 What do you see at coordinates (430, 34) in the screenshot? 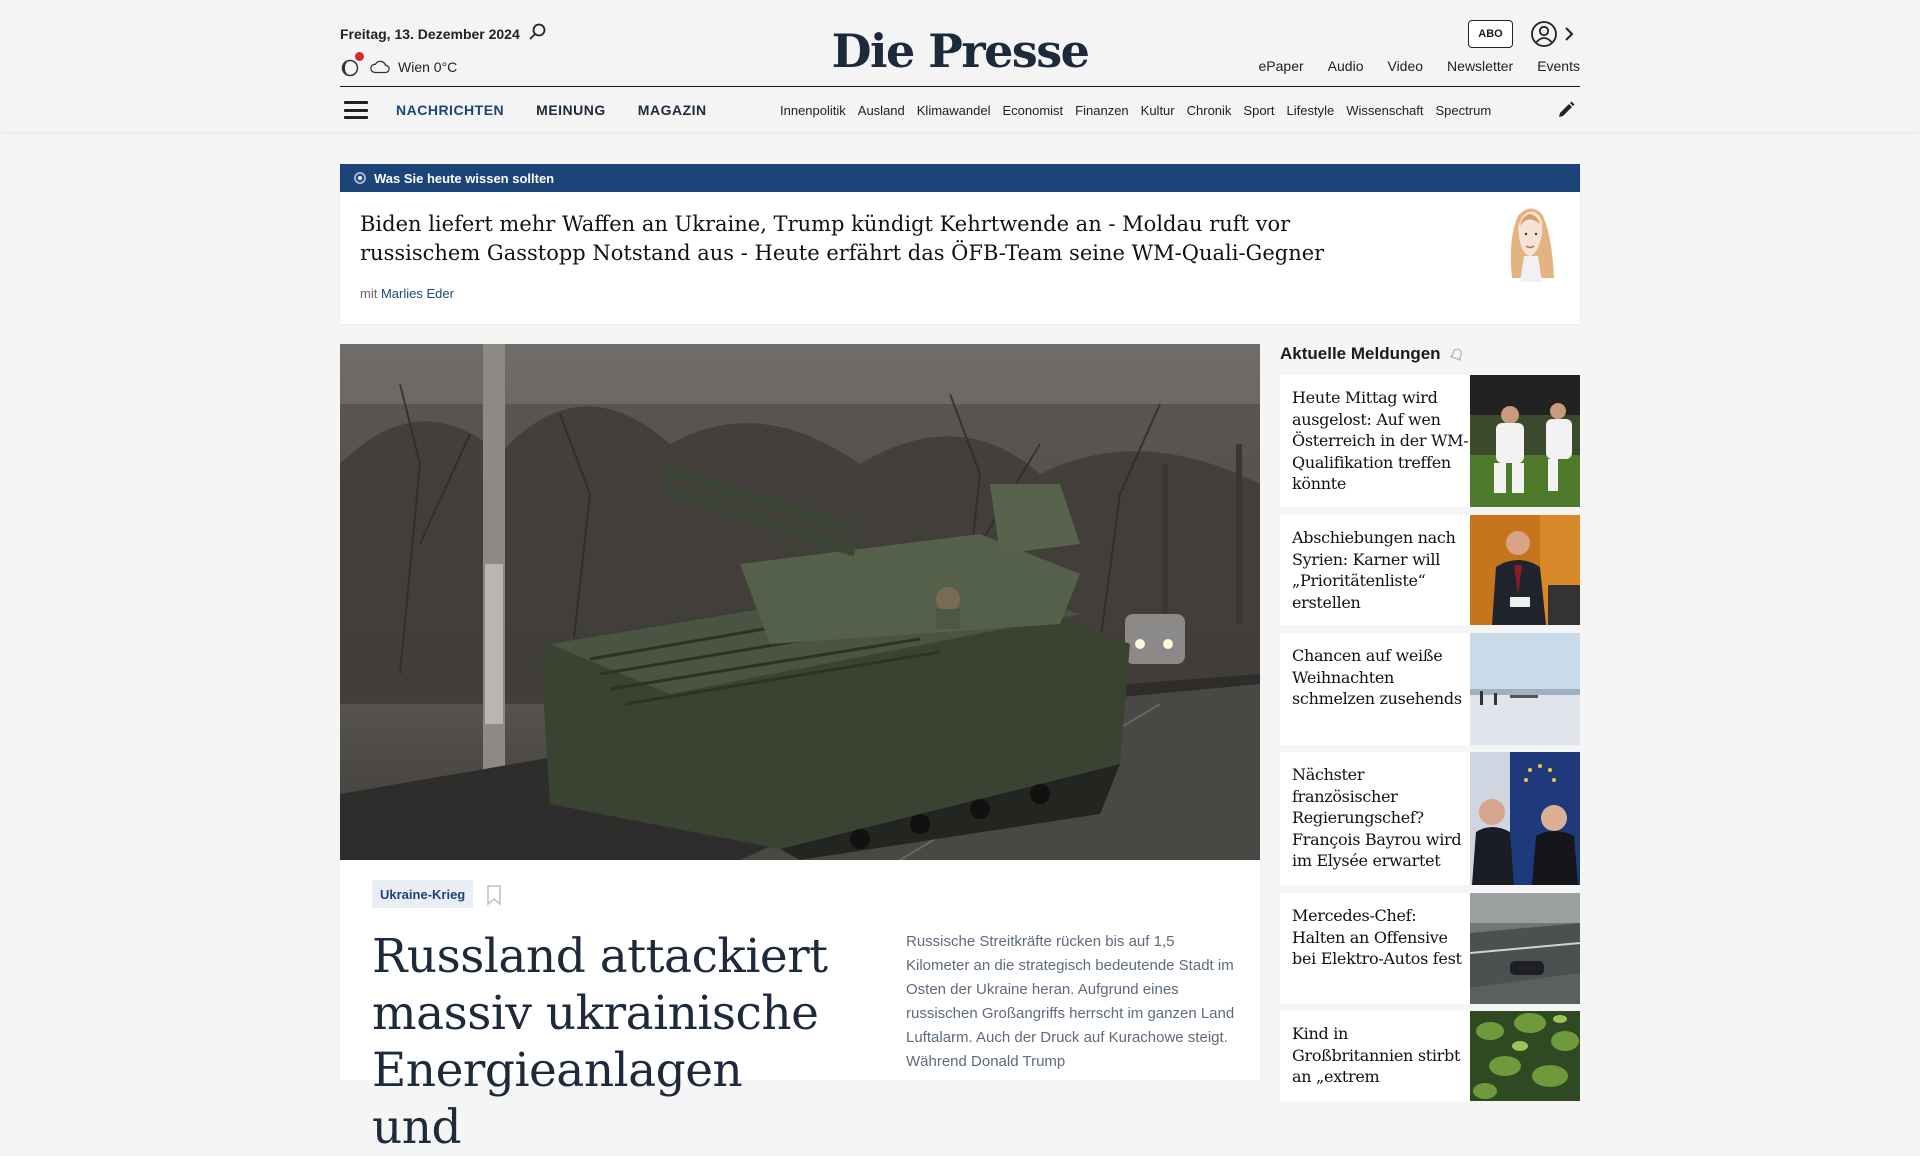
I see `current-date: Freitag, 13. Dezember 2024` at bounding box center [430, 34].